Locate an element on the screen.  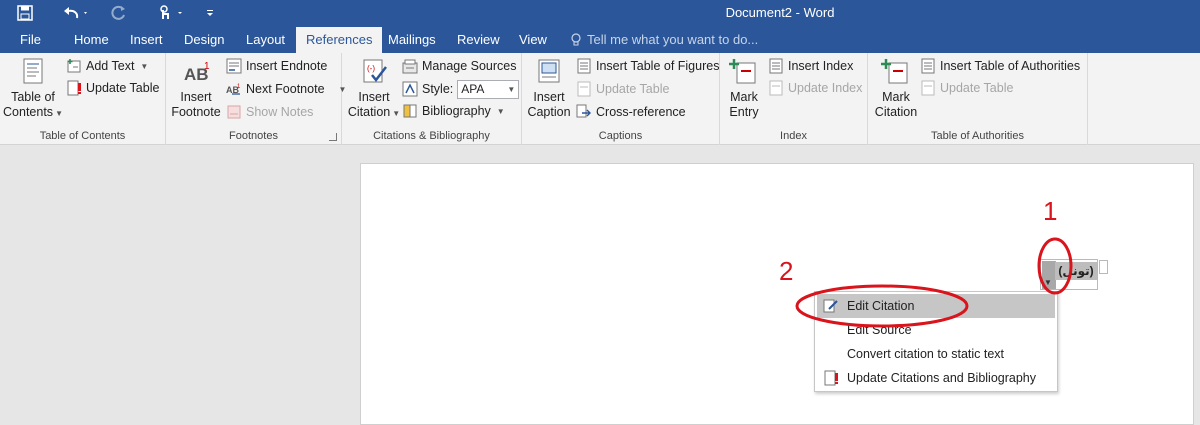
insert-index-button: Insert Index is located at coordinates (810, 66).